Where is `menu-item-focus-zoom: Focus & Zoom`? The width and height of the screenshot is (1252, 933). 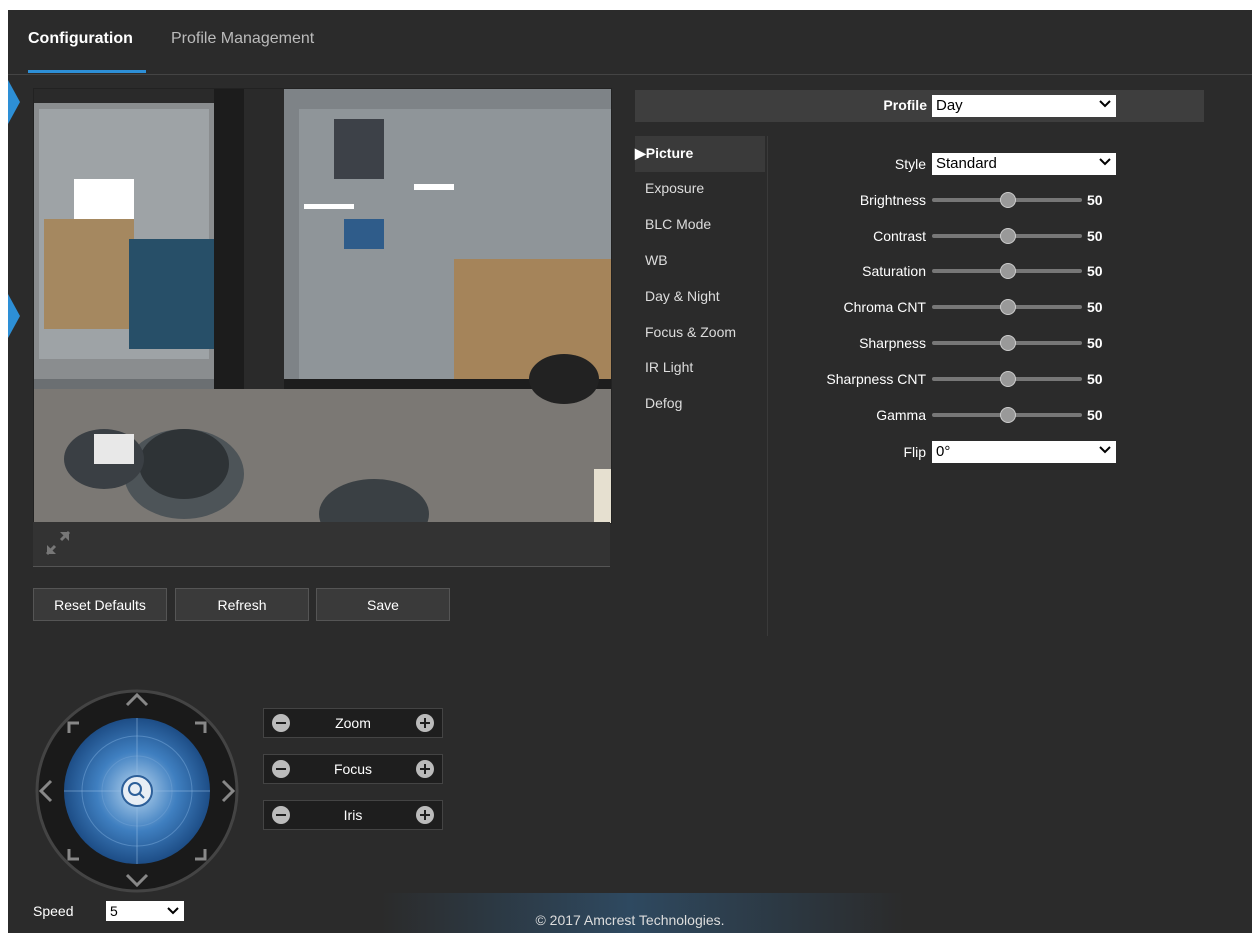
menu-item-focus-zoom: Focus & Zoom is located at coordinates (690, 332).